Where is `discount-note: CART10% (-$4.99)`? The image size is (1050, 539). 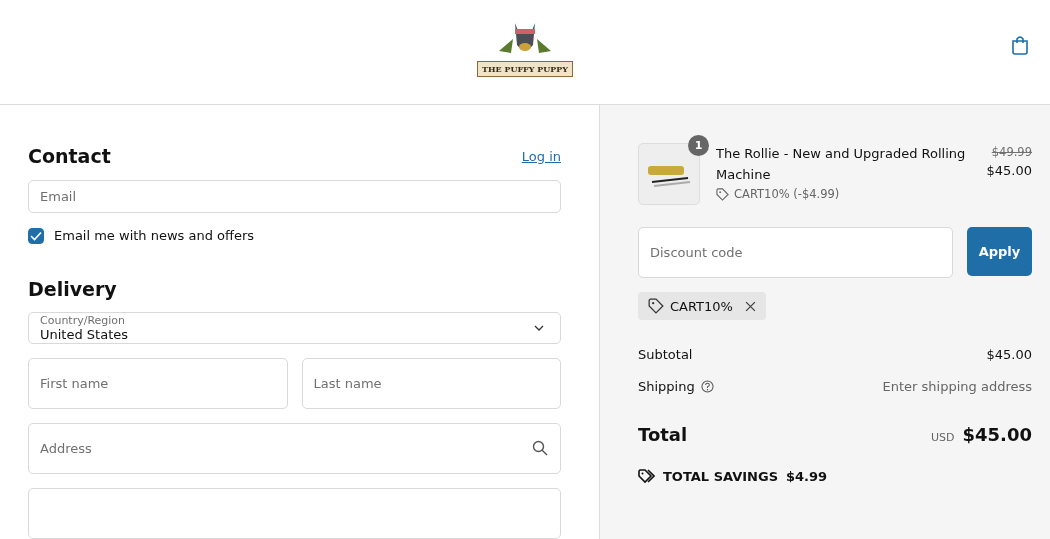
discount-note: CART10% (-$4.99) is located at coordinates (787, 194).